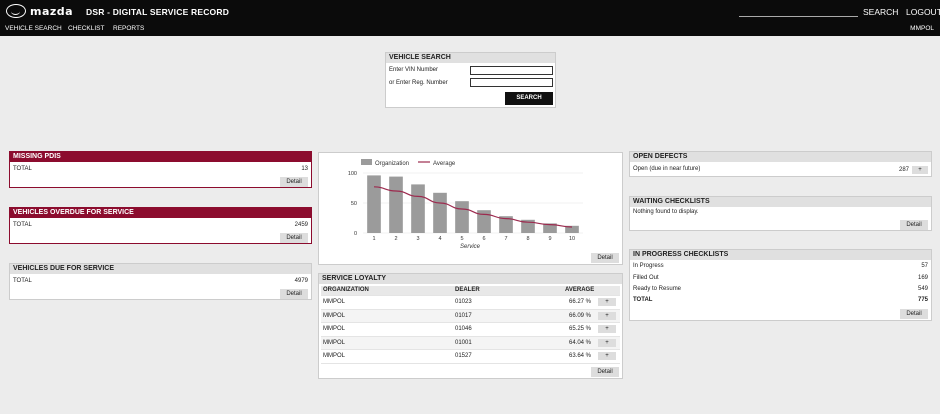 The image size is (940, 414). I want to click on overdue-label: TOTAL, so click(22, 225).